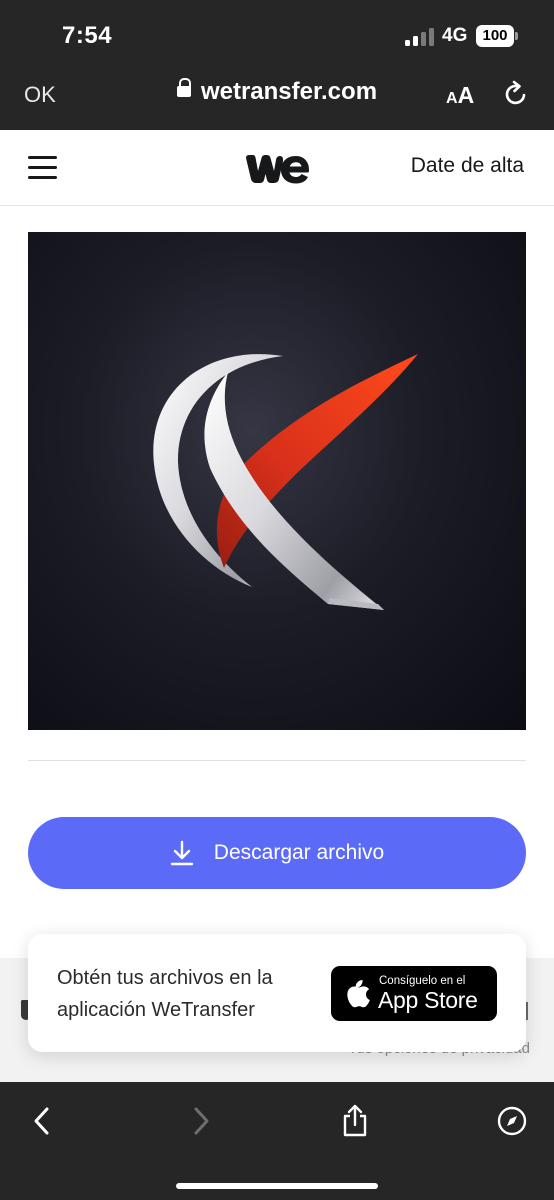 Image resolution: width=554 pixels, height=1200 pixels. Describe the element at coordinates (467, 166) in the screenshot. I see `signup-link: Date de alta` at that location.